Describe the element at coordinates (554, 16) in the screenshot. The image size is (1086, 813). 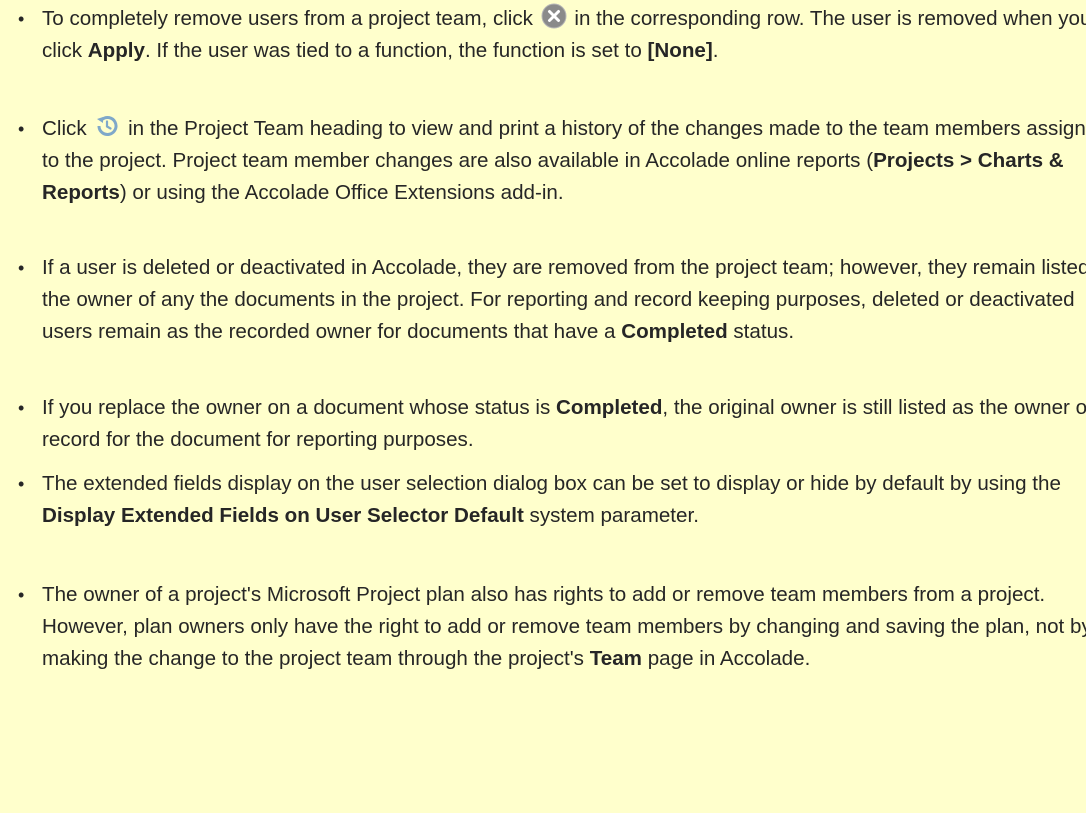
I see `remove-circle-icon` at that location.